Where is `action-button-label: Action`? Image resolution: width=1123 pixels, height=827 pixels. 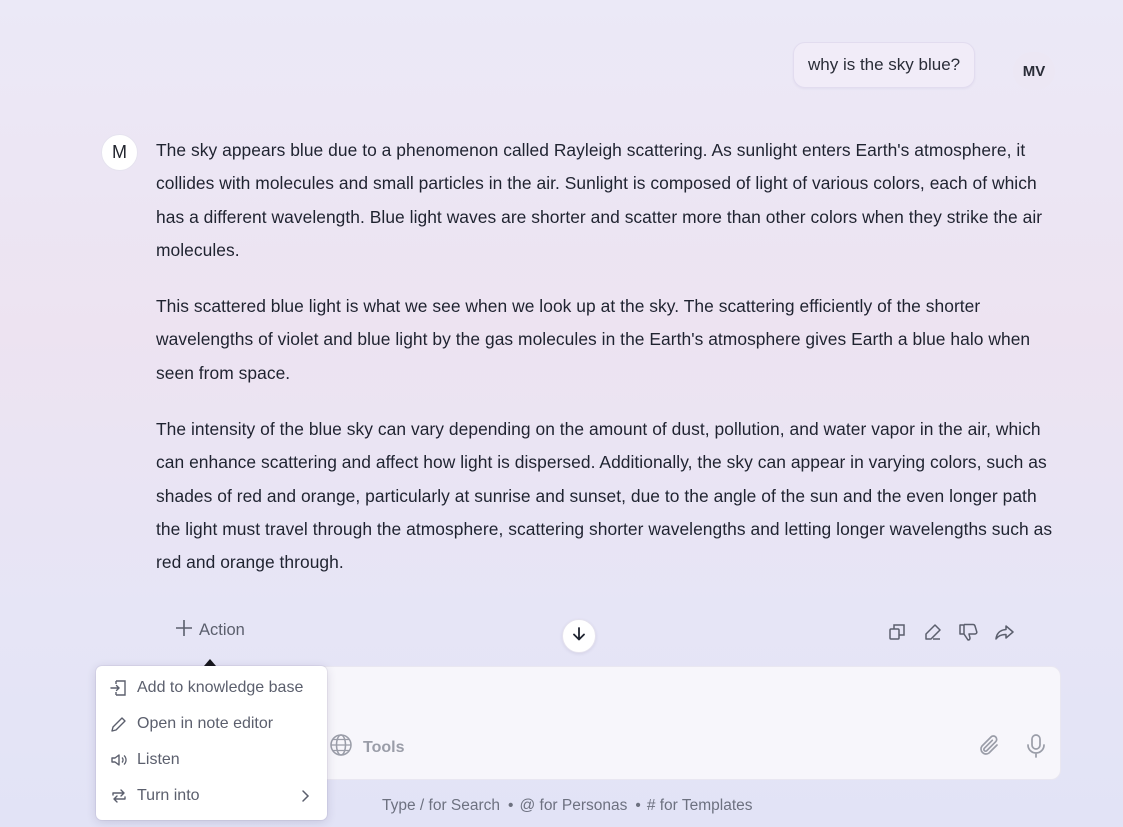
action-button-label: Action is located at coordinates (222, 629).